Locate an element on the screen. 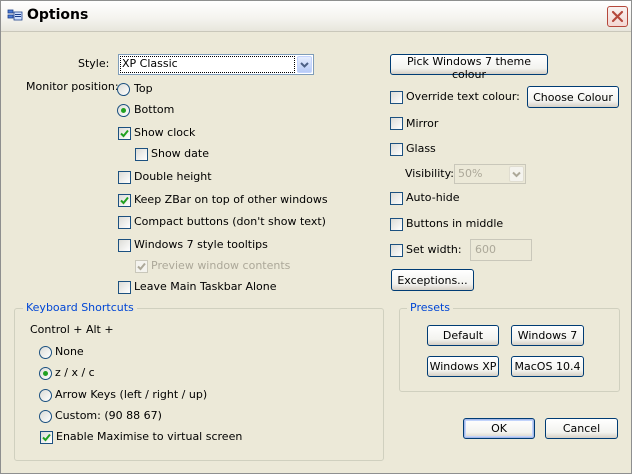 This screenshot has width=632, height=474. preset-macos-button: MacOS 10.4 is located at coordinates (547, 366).